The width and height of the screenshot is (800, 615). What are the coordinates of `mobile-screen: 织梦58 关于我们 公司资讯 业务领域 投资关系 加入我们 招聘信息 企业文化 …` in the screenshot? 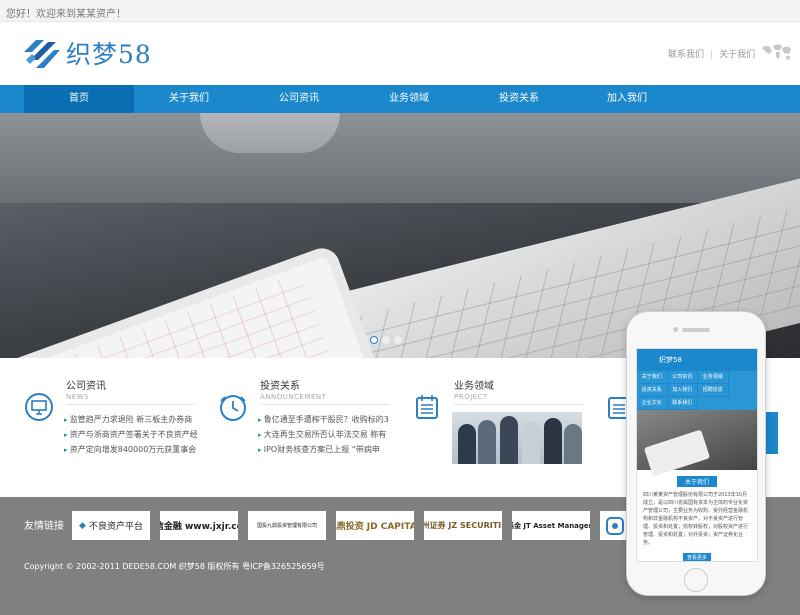 It's located at (697, 455).